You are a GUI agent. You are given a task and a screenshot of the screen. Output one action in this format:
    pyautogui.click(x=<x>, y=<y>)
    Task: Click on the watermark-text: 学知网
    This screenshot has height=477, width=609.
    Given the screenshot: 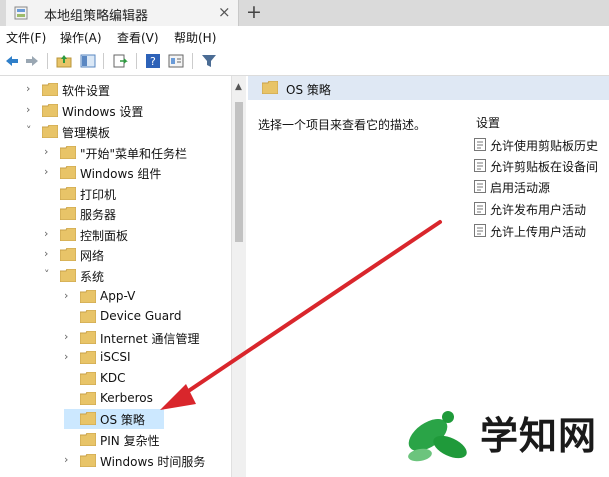 What is the action you would take?
    pyautogui.click(x=539, y=436)
    